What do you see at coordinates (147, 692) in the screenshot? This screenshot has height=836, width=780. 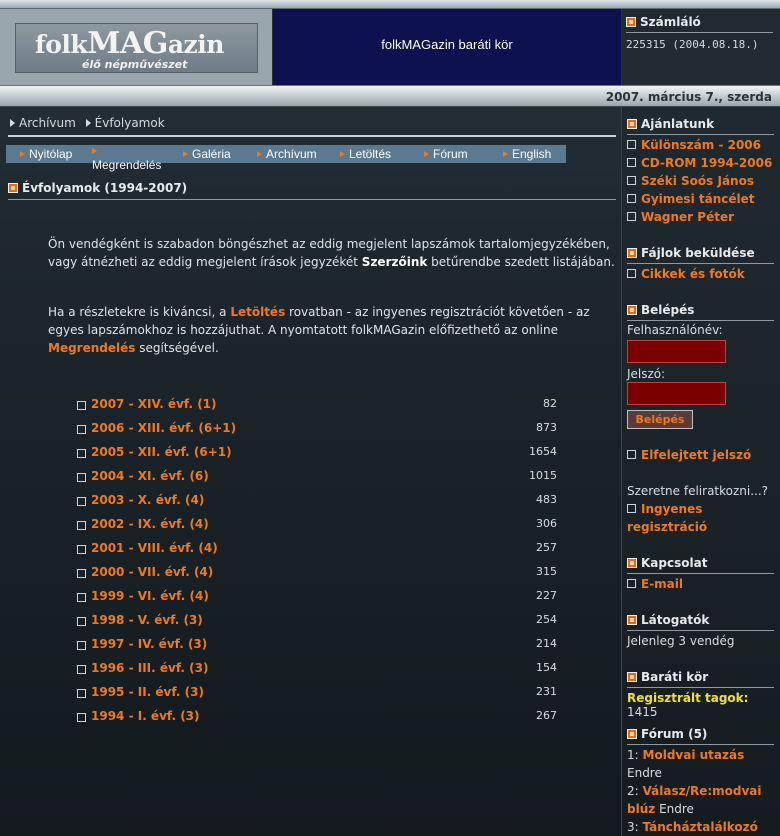 I see `volume-link: 1995 - II. évf. (3)` at bounding box center [147, 692].